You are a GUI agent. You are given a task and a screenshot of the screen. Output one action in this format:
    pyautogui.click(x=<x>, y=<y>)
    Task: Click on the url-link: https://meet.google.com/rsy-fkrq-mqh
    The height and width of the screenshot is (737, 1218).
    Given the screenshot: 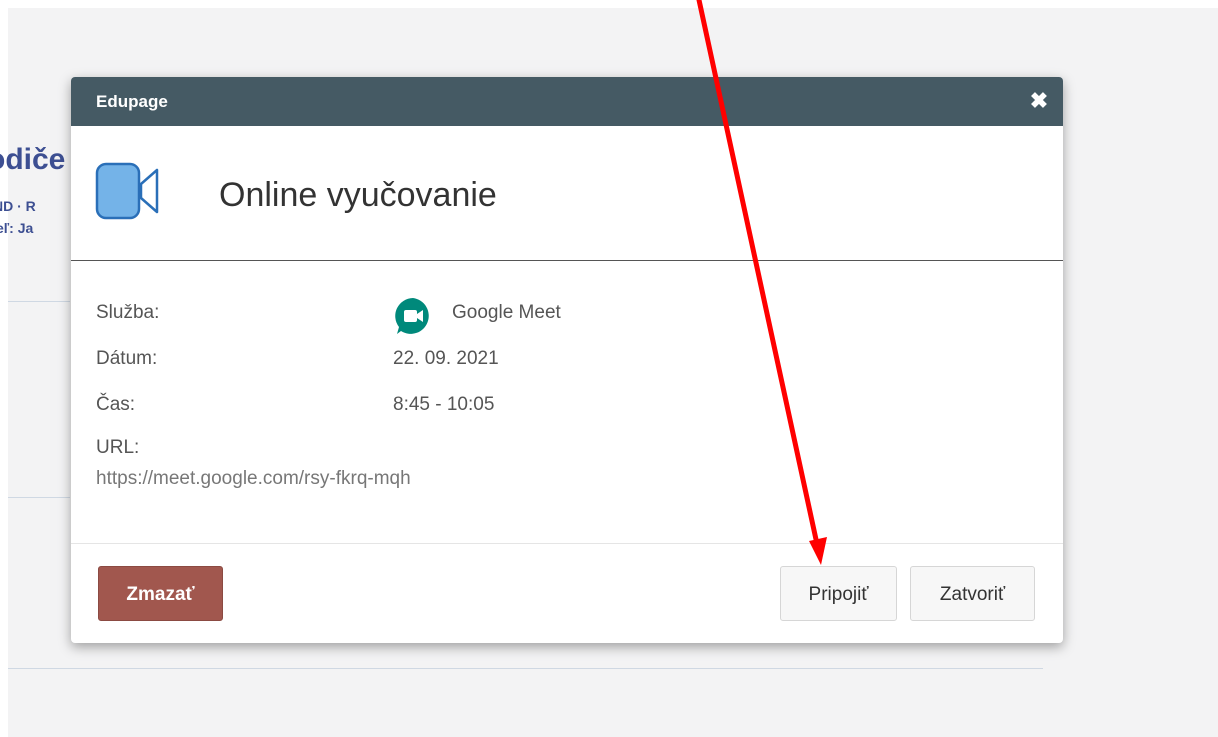 What is the action you would take?
    pyautogui.click(x=253, y=479)
    